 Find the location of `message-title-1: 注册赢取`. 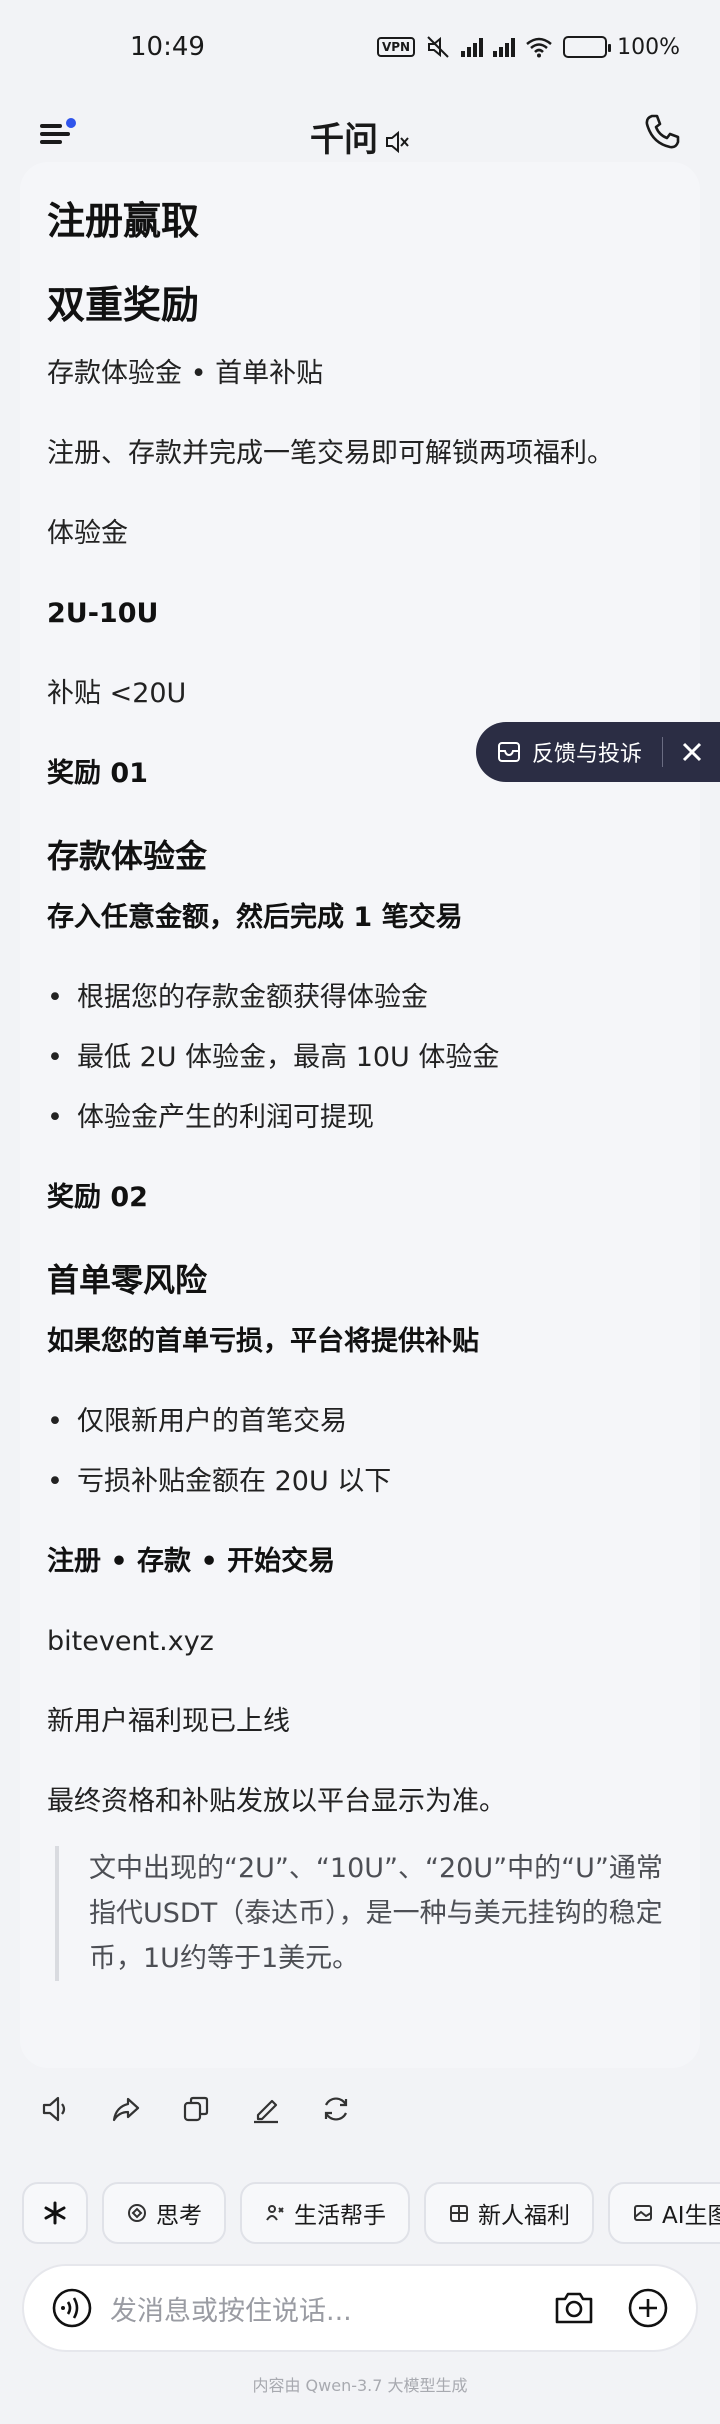

message-title-1: 注册赢取 is located at coordinates (123, 221).